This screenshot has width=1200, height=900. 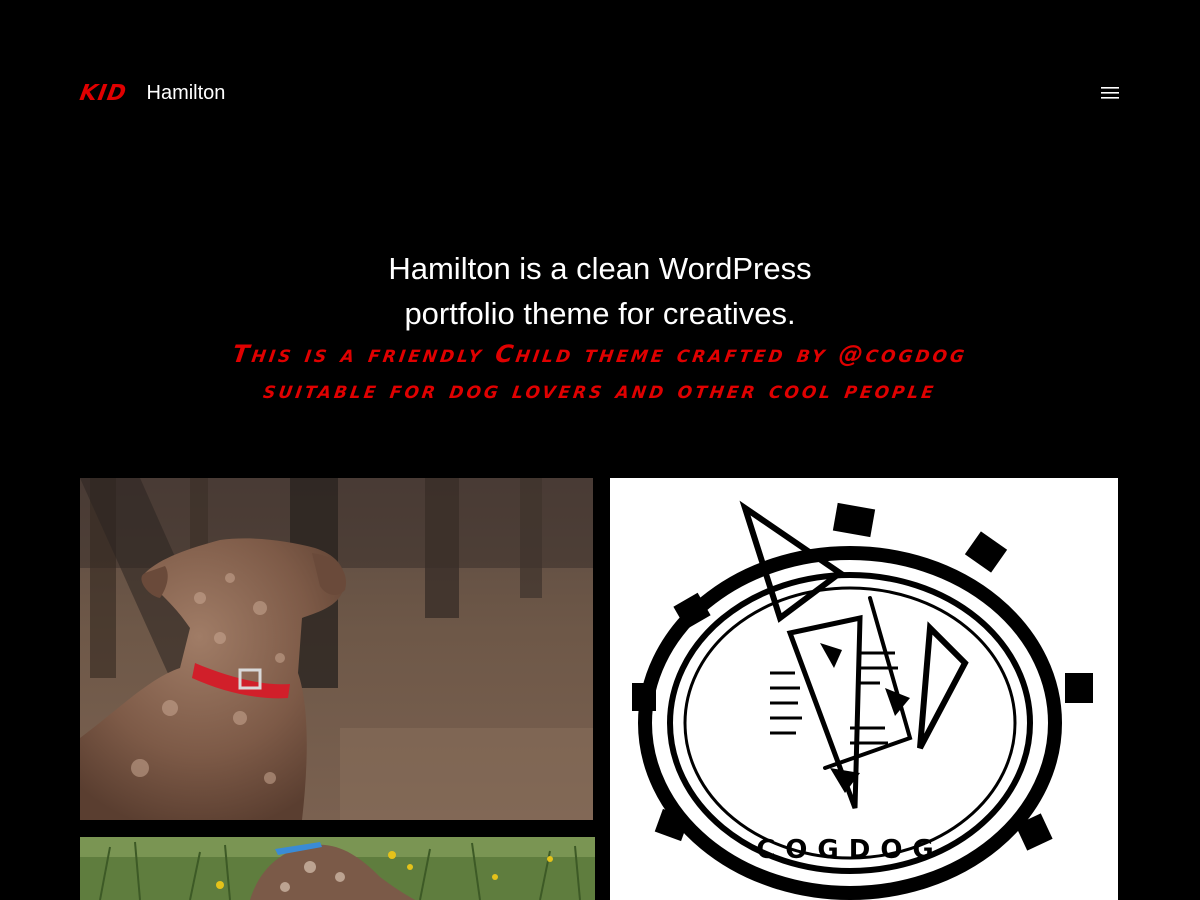 I want to click on portfolio-item-dog-grass, so click(x=337, y=868).